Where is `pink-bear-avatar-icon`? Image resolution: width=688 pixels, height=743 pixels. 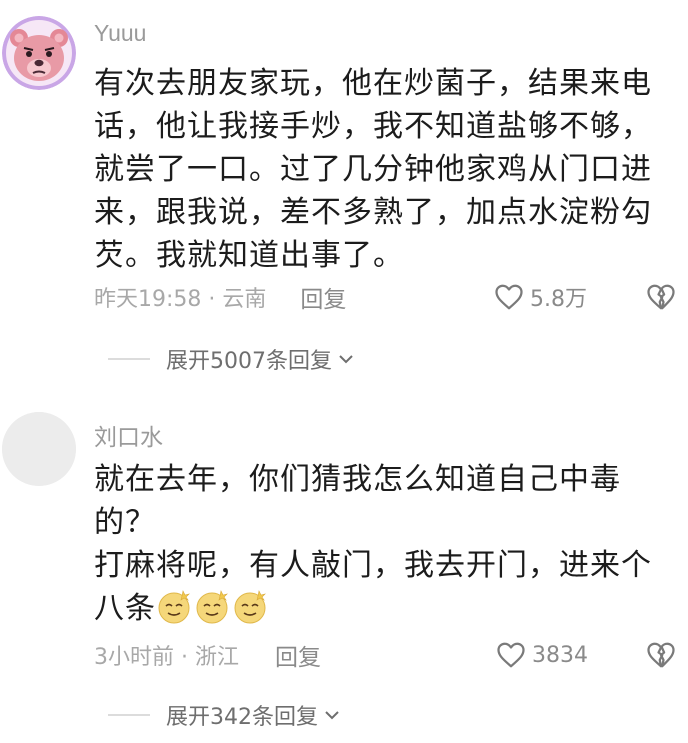
pink-bear-avatar-icon is located at coordinates (39, 53).